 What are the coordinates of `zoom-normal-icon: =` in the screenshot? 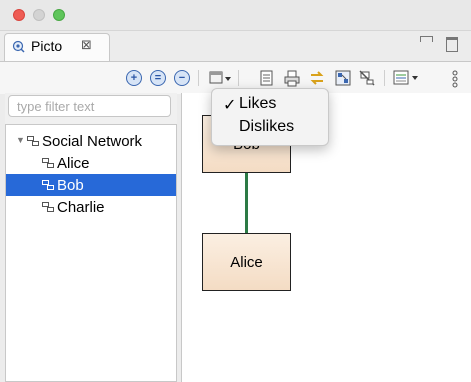 It's located at (158, 78).